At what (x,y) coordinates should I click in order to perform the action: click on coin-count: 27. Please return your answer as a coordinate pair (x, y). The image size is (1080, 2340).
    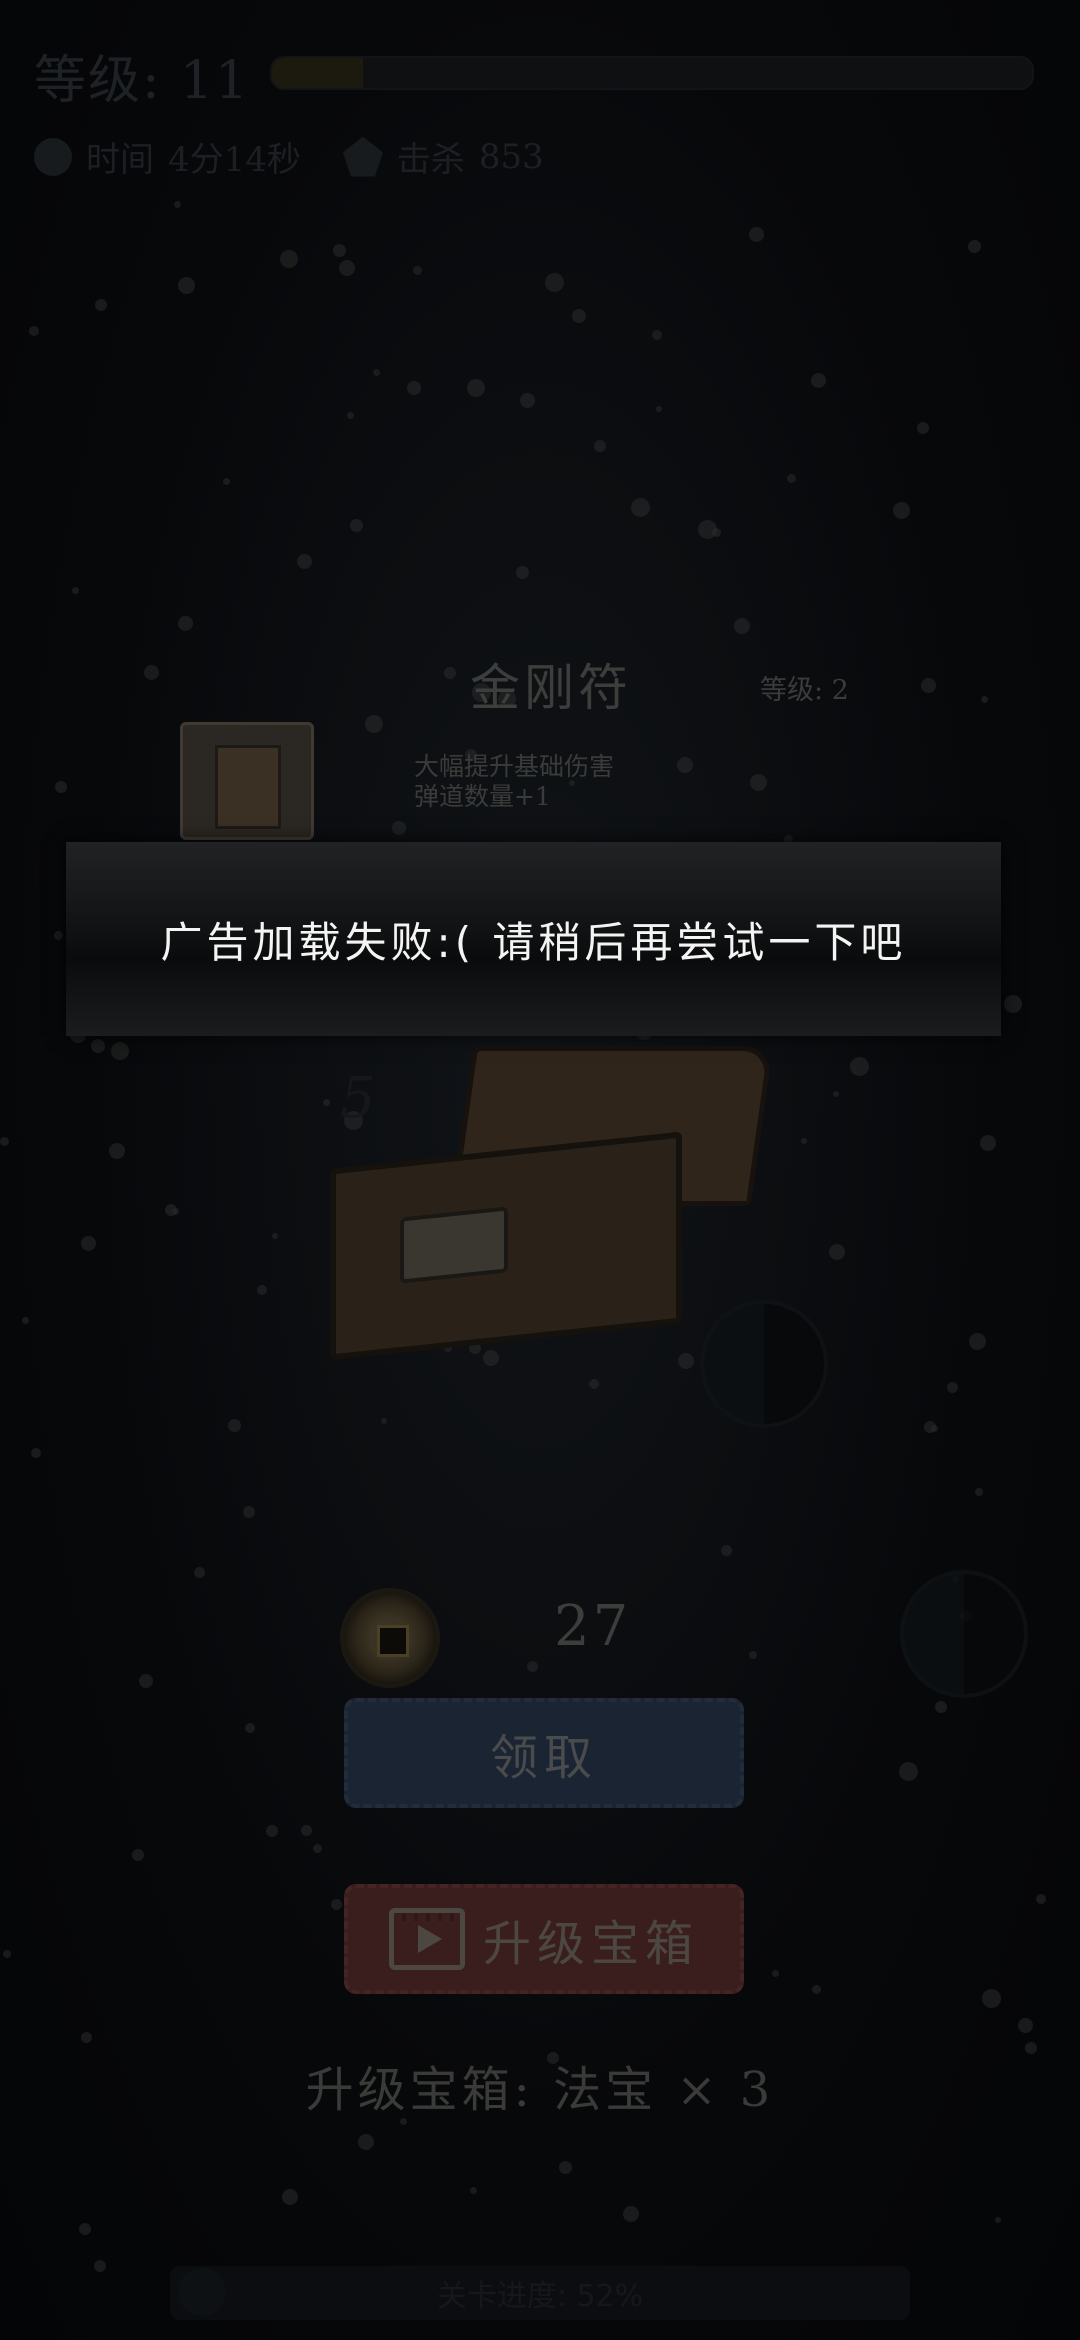
    Looking at the image, I should click on (593, 1626).